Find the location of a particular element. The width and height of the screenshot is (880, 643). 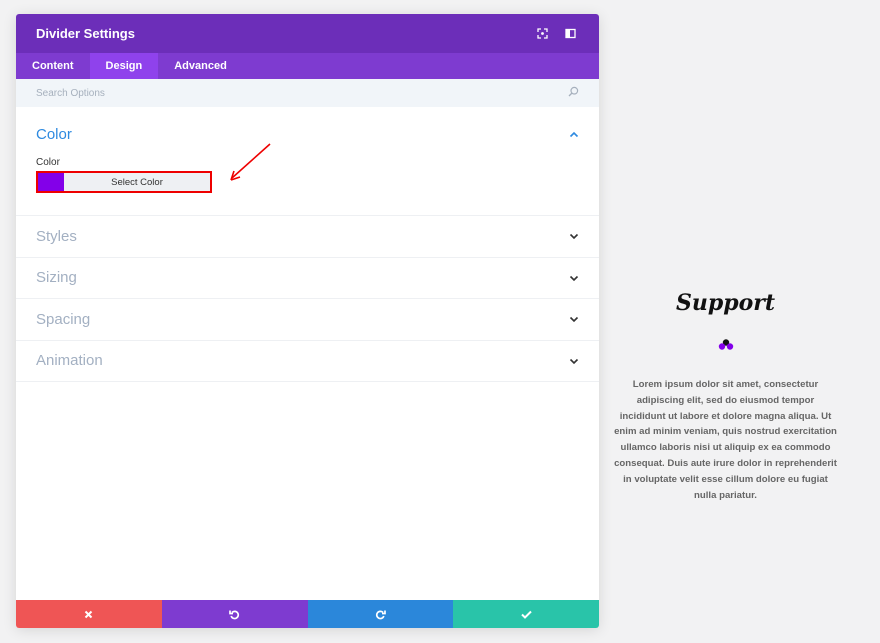

divider-dots-icon is located at coordinates (725, 344).